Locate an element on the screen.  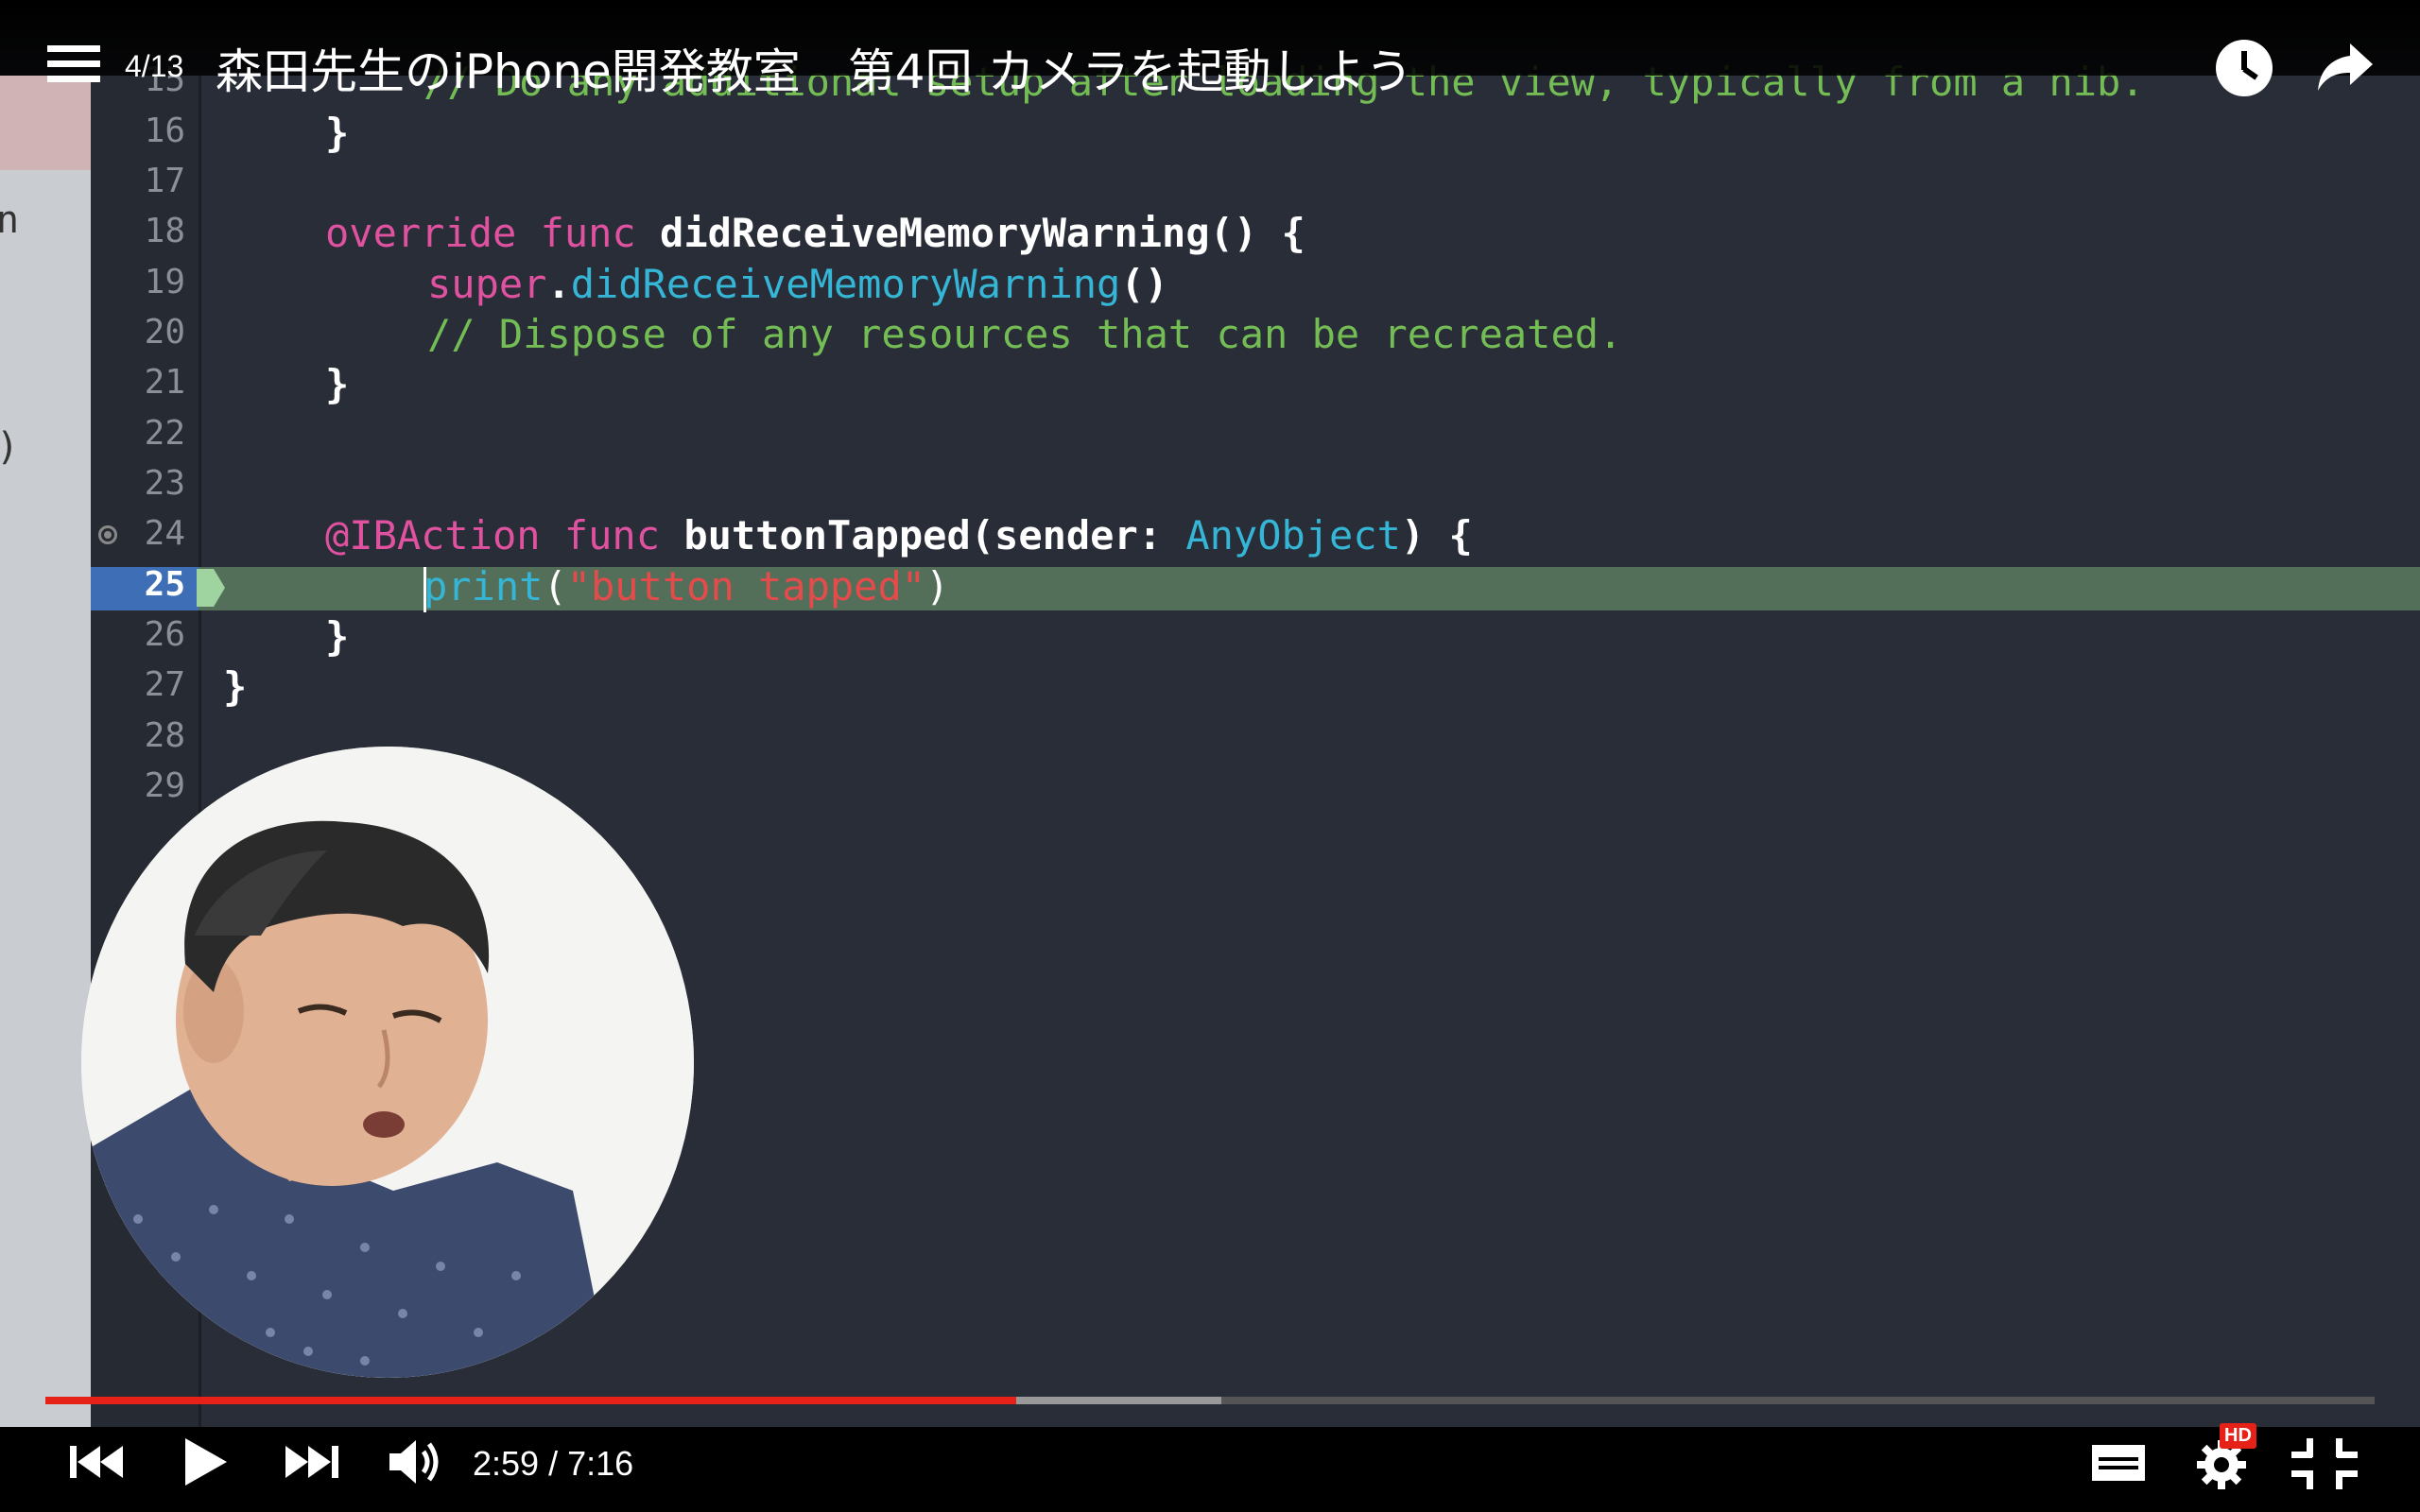
player-control-bar is located at coordinates (1210, 1469).